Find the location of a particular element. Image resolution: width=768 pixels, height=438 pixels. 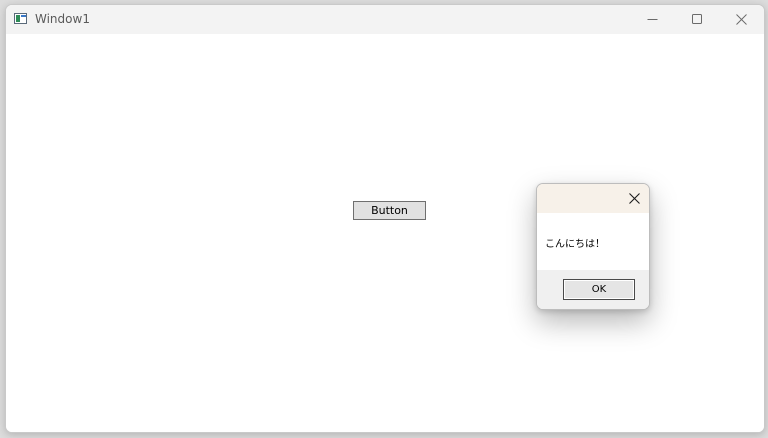

dialog-message: こんにちは！ is located at coordinates (575, 244).